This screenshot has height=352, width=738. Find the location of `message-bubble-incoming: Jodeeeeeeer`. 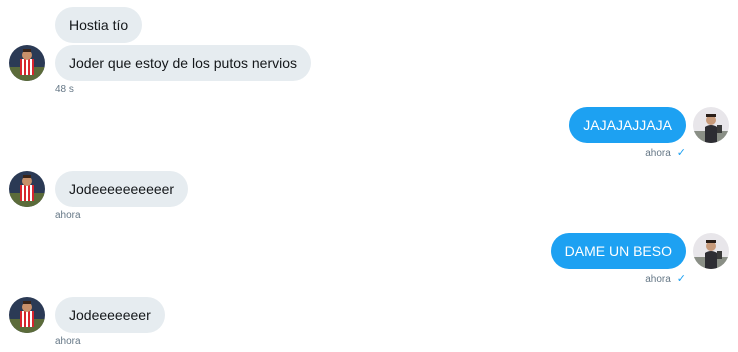

message-bubble-incoming: Jodeeeeeeer is located at coordinates (110, 315).